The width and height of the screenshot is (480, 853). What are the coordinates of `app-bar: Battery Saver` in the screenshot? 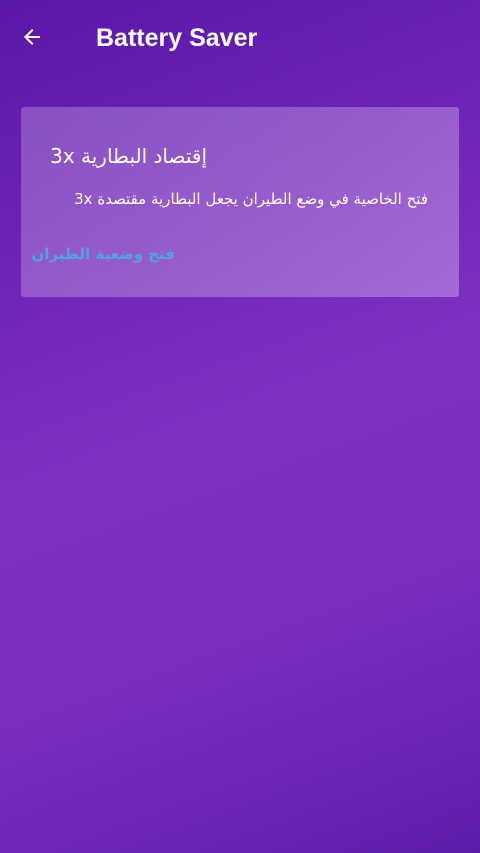 It's located at (240, 39).